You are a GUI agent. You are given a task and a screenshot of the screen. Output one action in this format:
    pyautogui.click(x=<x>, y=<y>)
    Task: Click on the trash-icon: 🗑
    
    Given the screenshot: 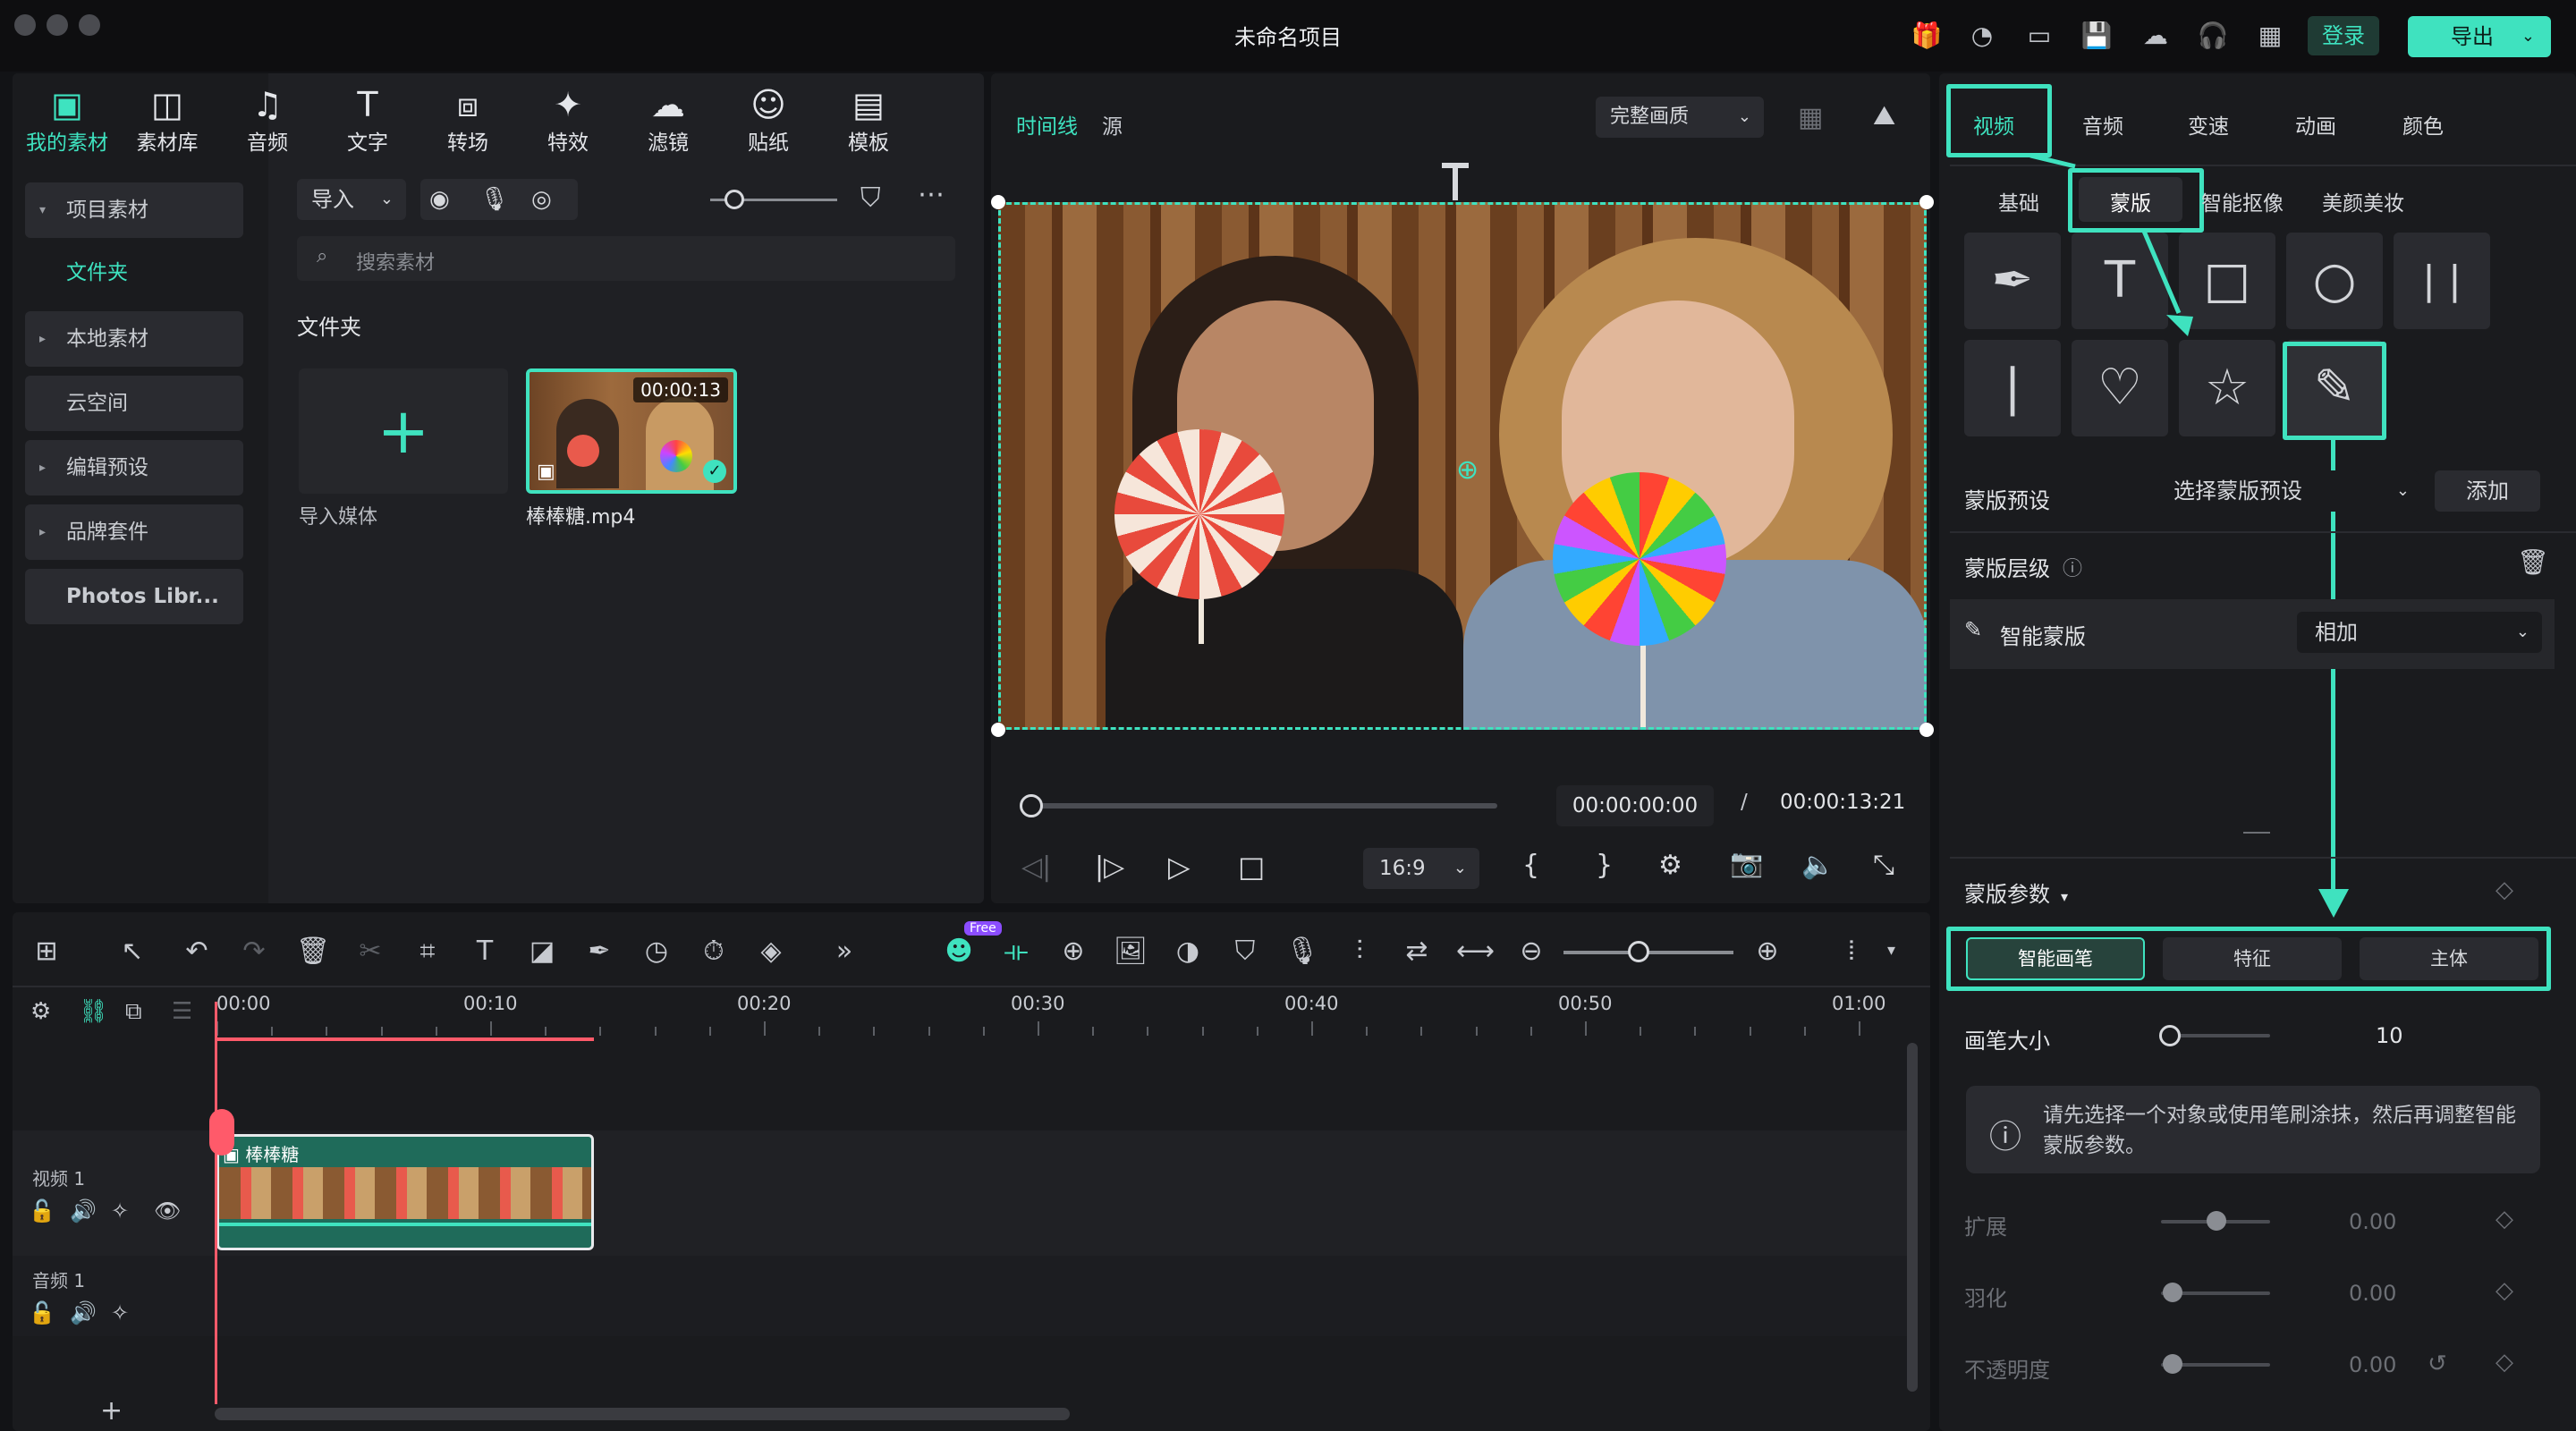 What is the action you would take?
    pyautogui.click(x=2533, y=562)
    